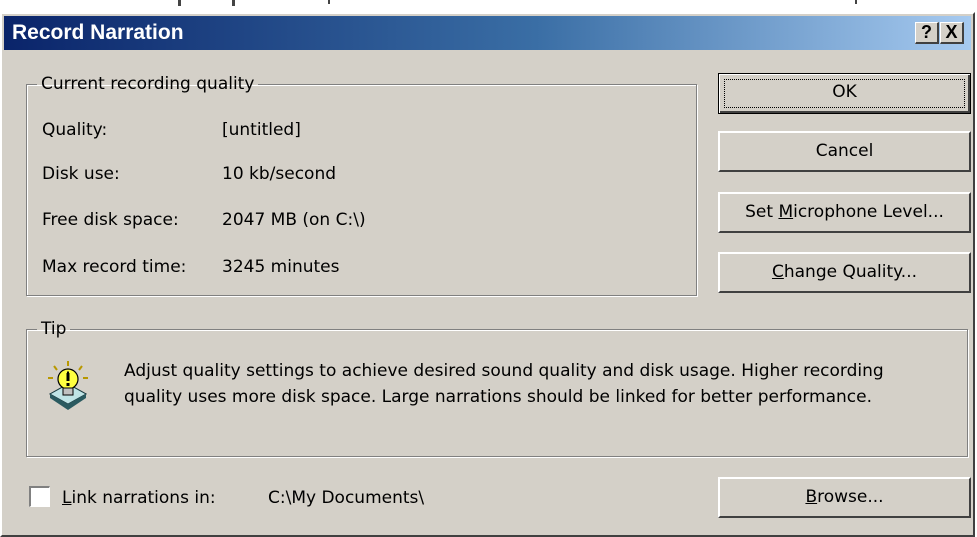 This screenshot has width=977, height=537. I want to click on ok-label: OK, so click(844, 92).